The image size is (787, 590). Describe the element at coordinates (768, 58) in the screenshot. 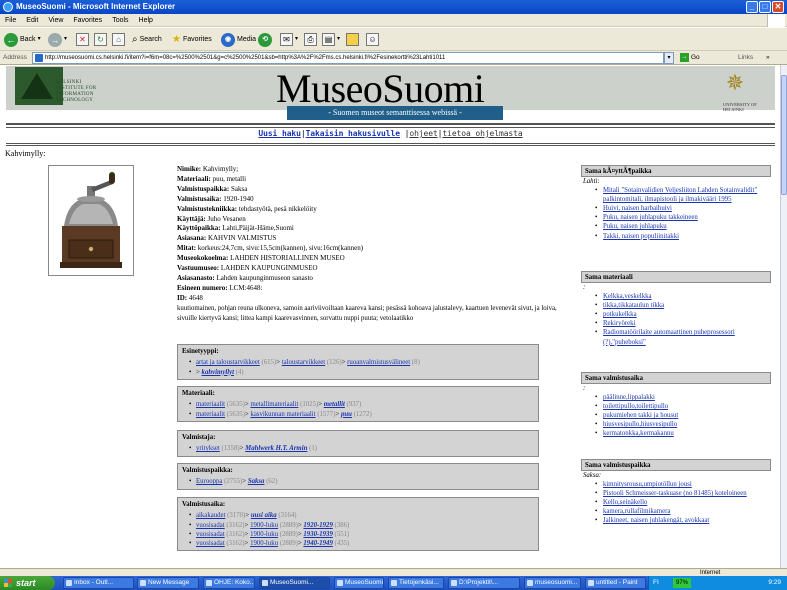

I see `links-chevron-icon: »` at that location.